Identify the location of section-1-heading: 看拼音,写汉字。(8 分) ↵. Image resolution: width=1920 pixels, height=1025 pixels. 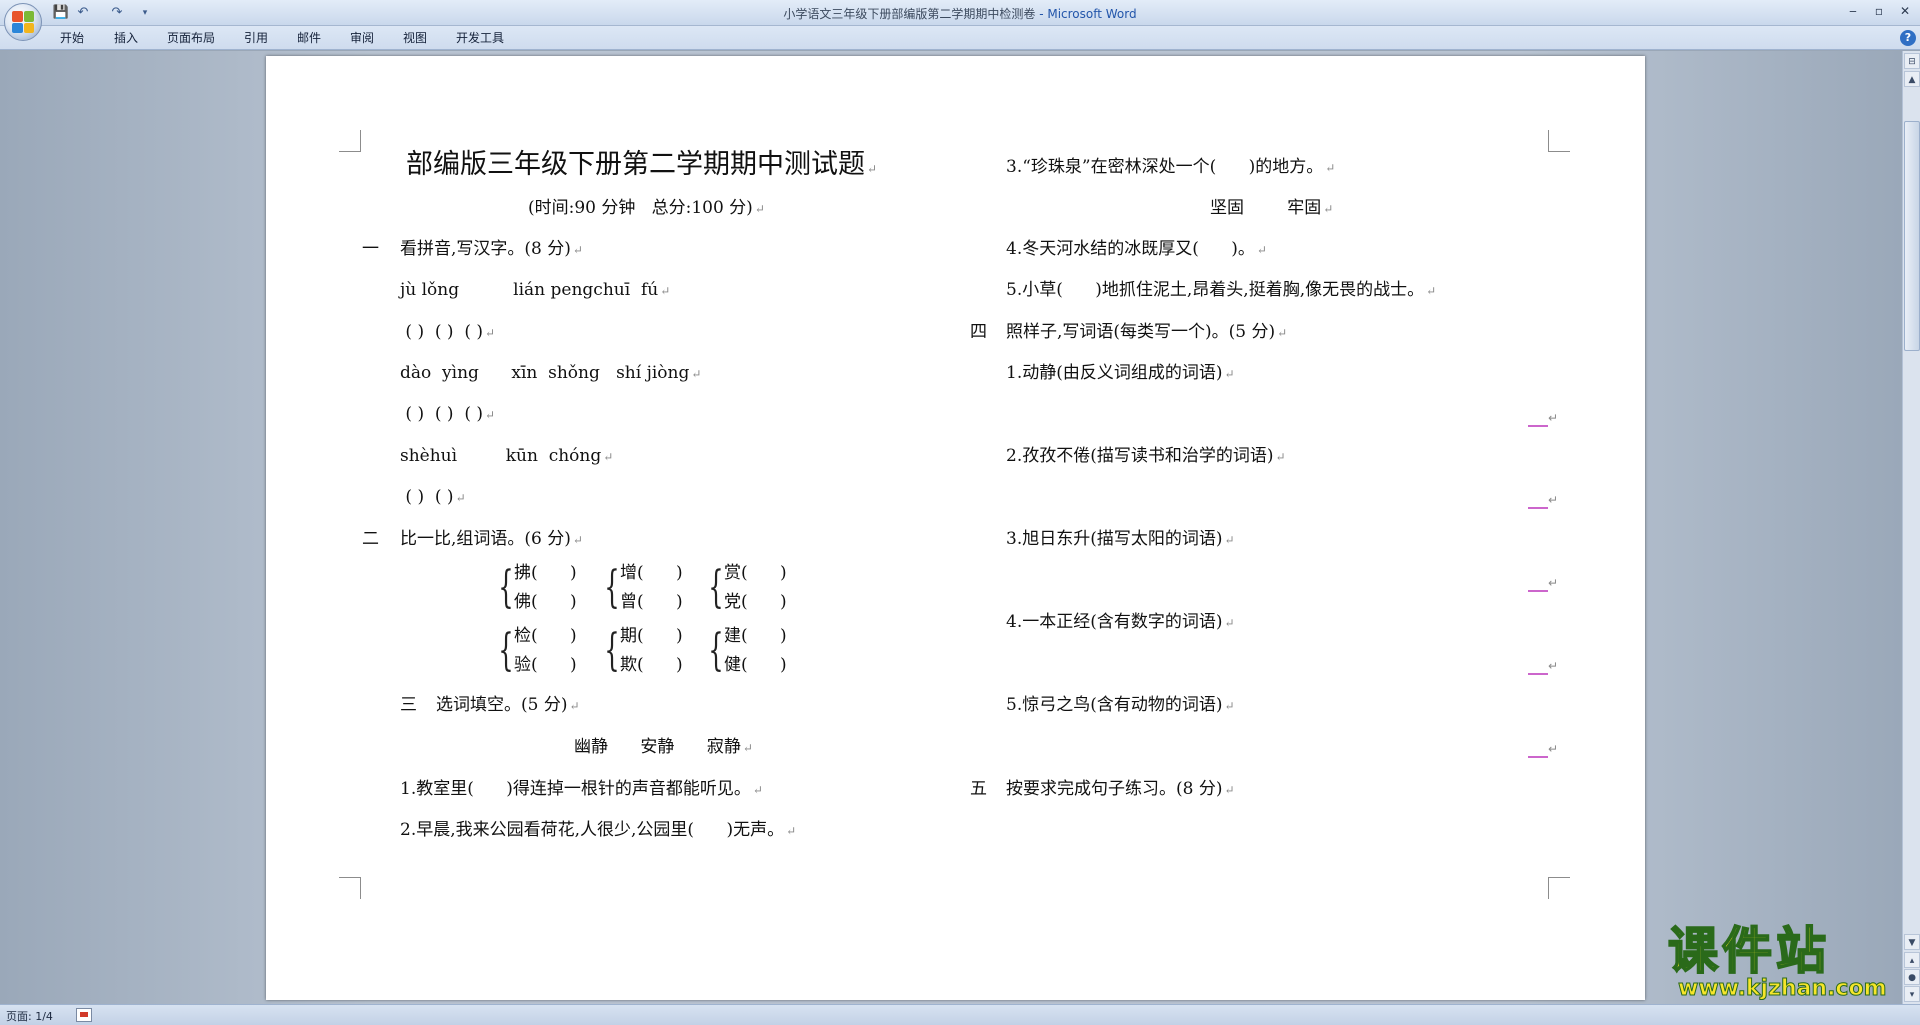
(491, 249).